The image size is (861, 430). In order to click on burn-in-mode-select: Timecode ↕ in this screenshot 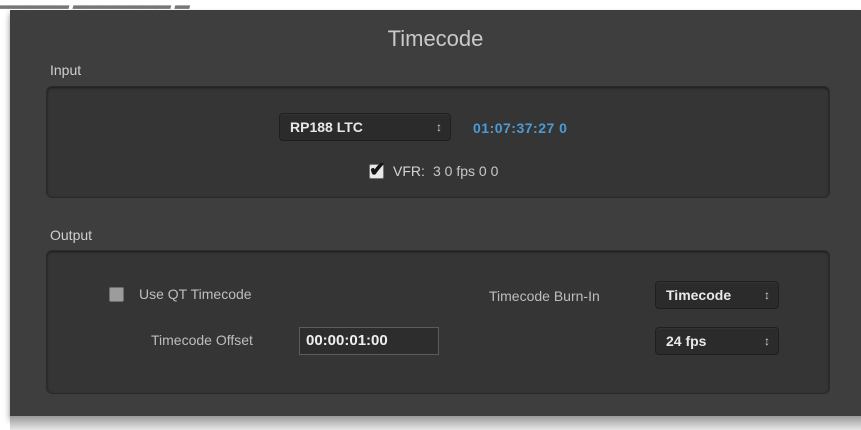, I will do `click(717, 295)`.